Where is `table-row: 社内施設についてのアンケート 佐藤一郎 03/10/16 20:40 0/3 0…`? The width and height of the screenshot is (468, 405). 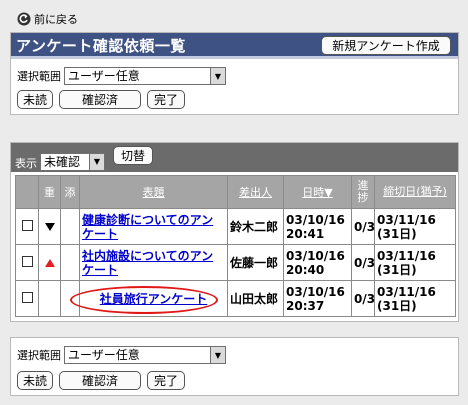
table-row: 社内施設についてのアンケート 佐藤一郎 03/10/16 20:40 0/3 0… is located at coordinates (235, 262).